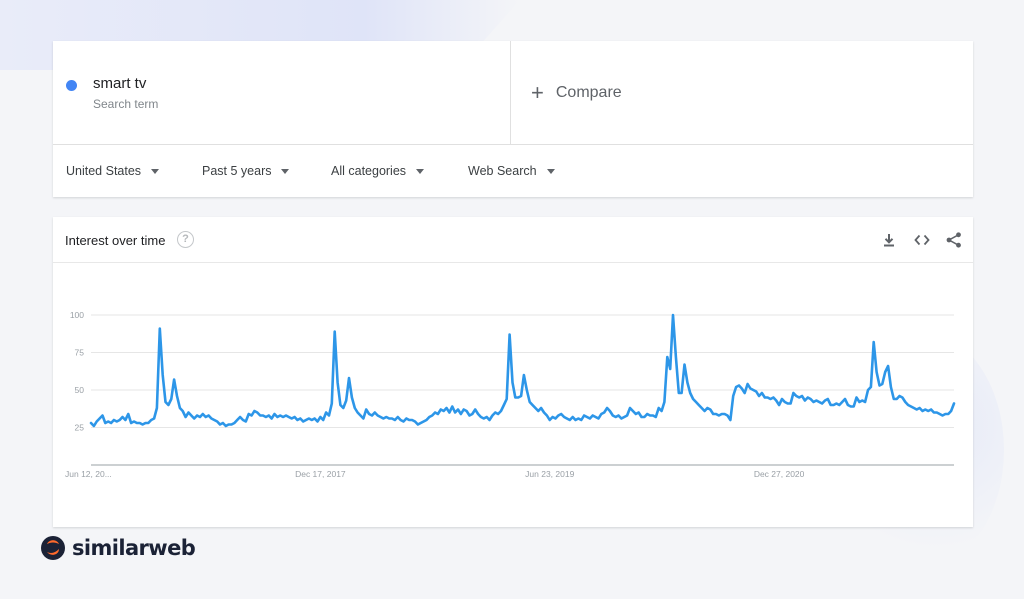  What do you see at coordinates (126, 104) in the screenshot?
I see `search-term-subtitle: Search term` at bounding box center [126, 104].